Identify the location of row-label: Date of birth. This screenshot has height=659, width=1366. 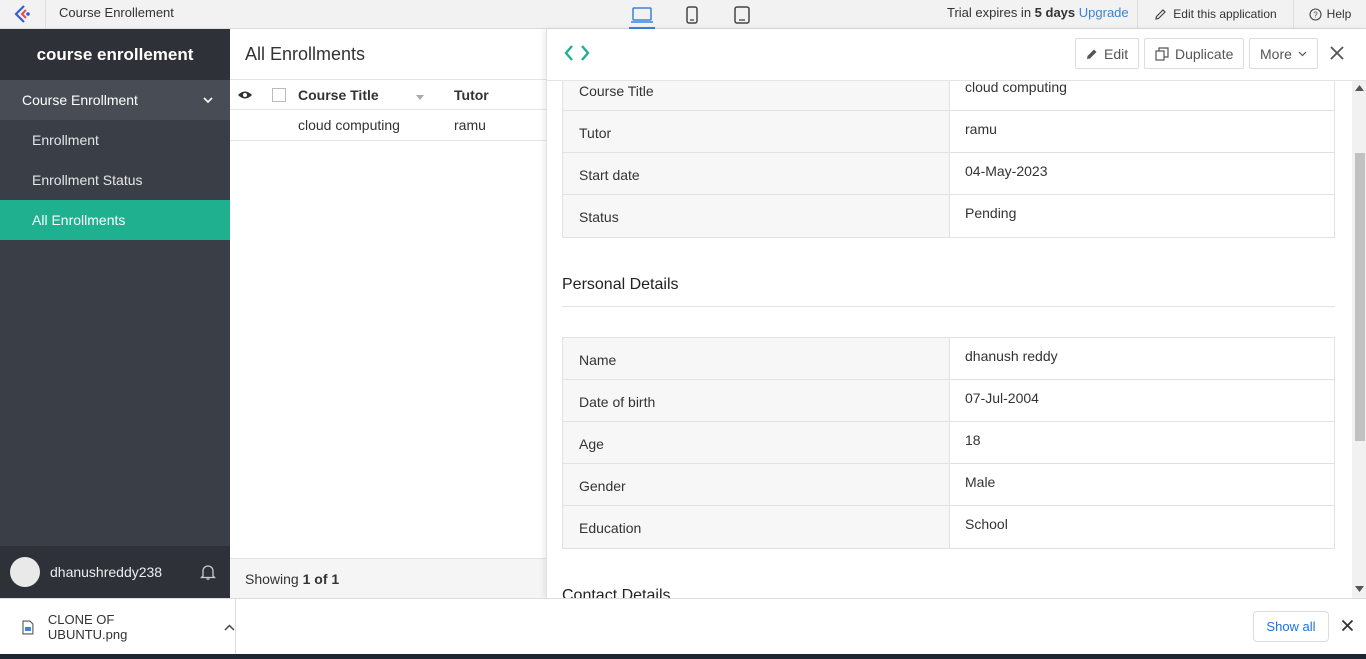
(756, 400).